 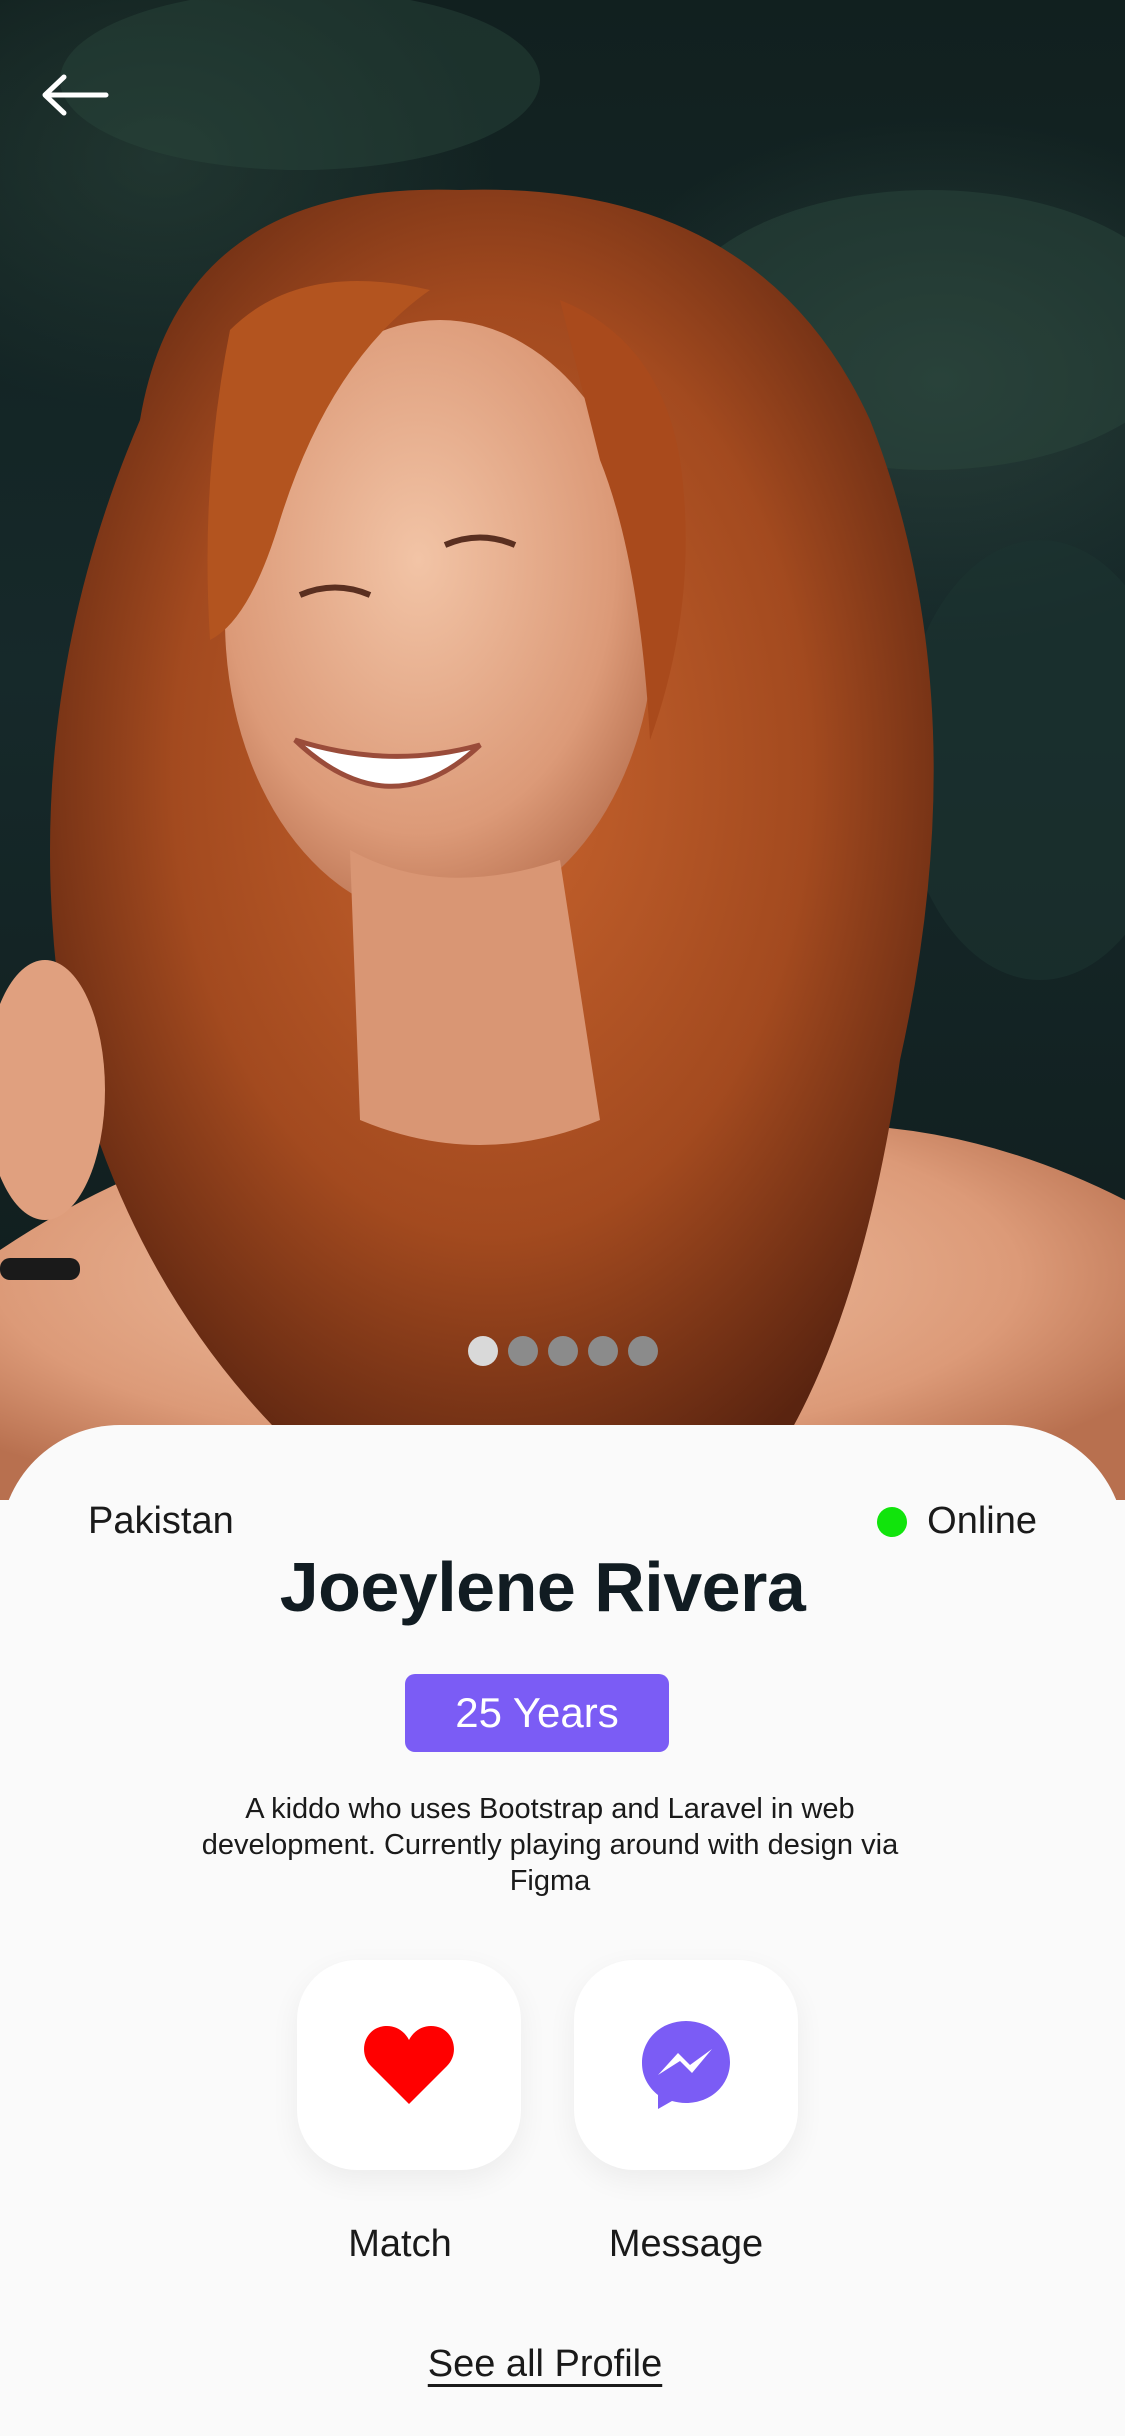 I want to click on match-button, so click(x=409, y=2065).